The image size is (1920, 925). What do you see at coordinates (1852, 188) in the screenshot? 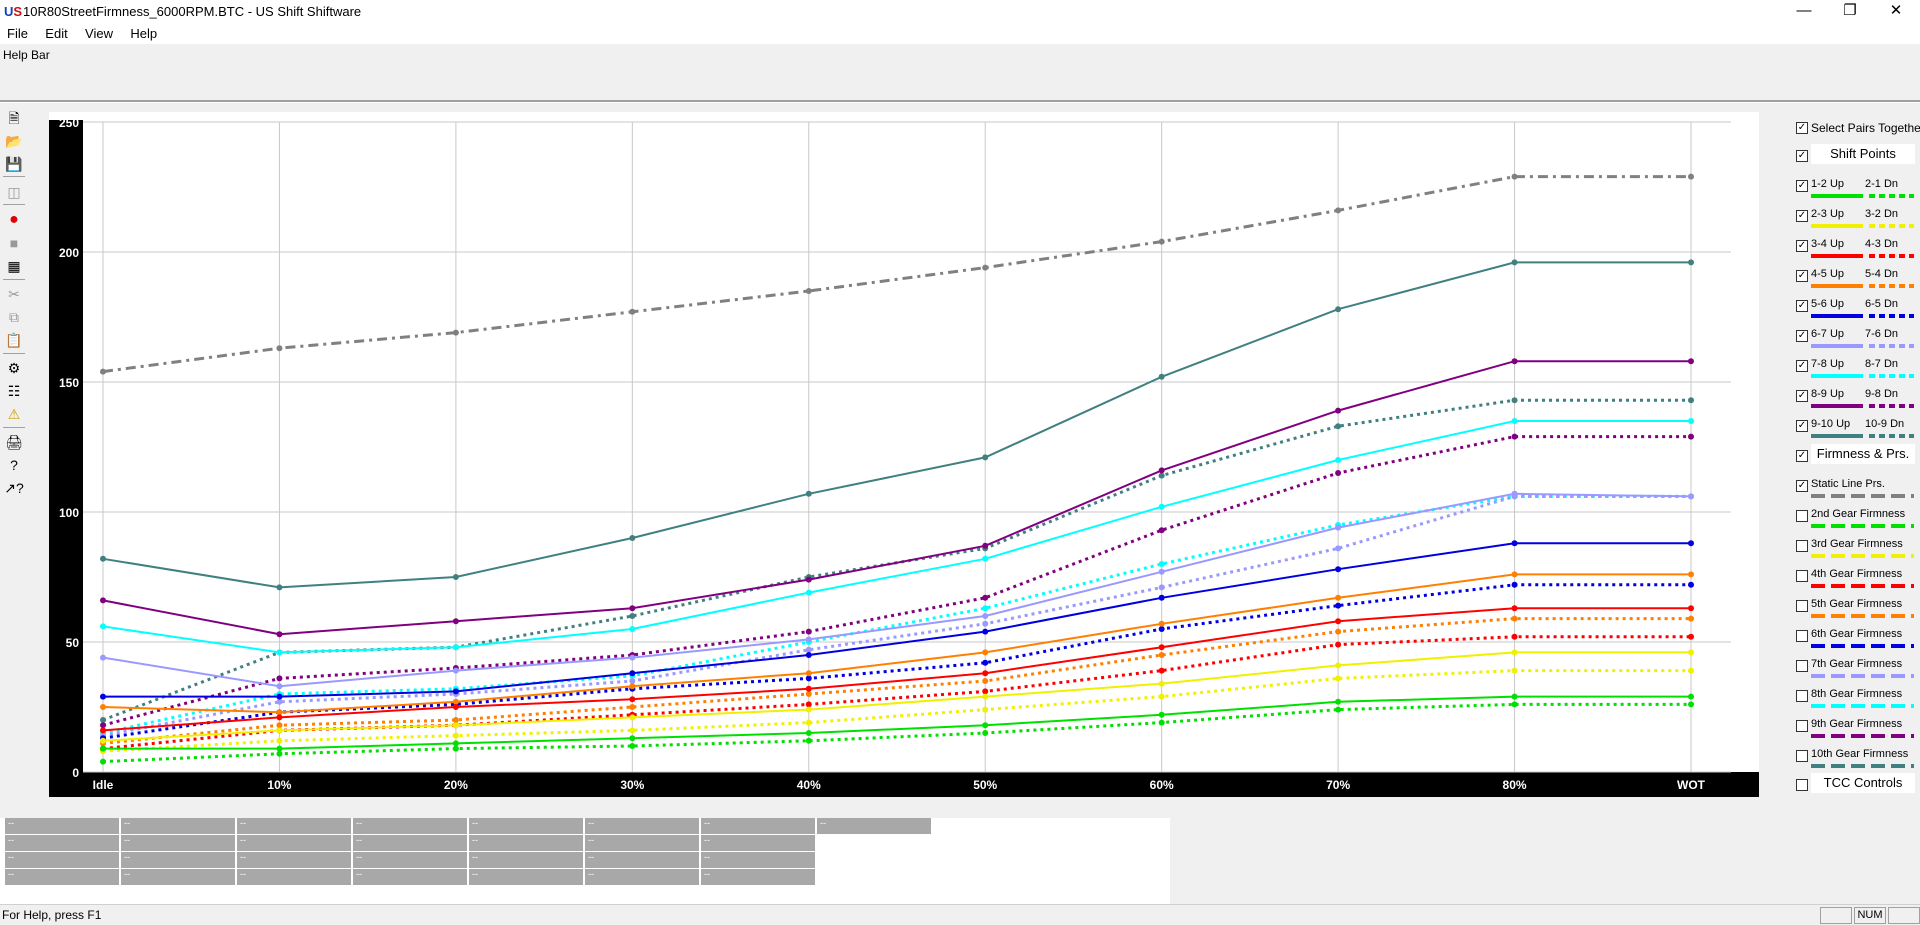
I see `shift-pair-row: ✓ 1-2 Up 2-1 Dn` at bounding box center [1852, 188].